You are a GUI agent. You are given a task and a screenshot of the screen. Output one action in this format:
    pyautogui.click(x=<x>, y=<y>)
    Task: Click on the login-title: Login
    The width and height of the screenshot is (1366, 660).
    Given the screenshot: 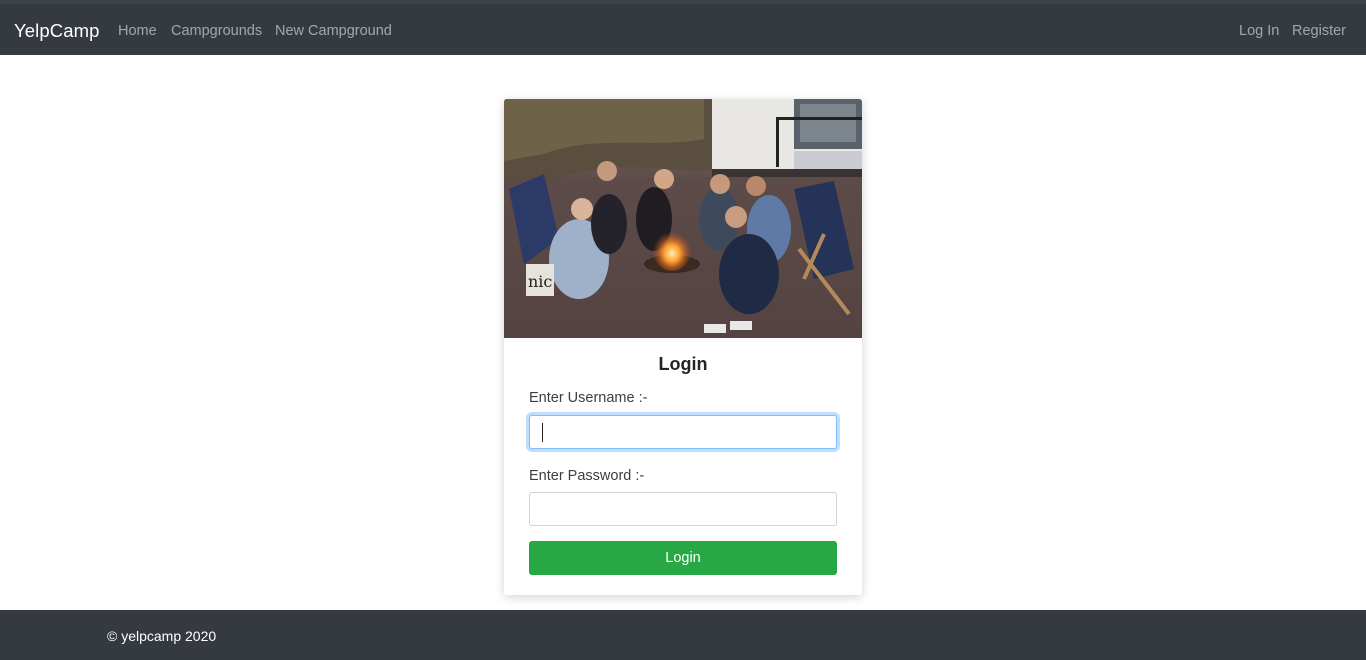 What is the action you would take?
    pyautogui.click(x=683, y=364)
    